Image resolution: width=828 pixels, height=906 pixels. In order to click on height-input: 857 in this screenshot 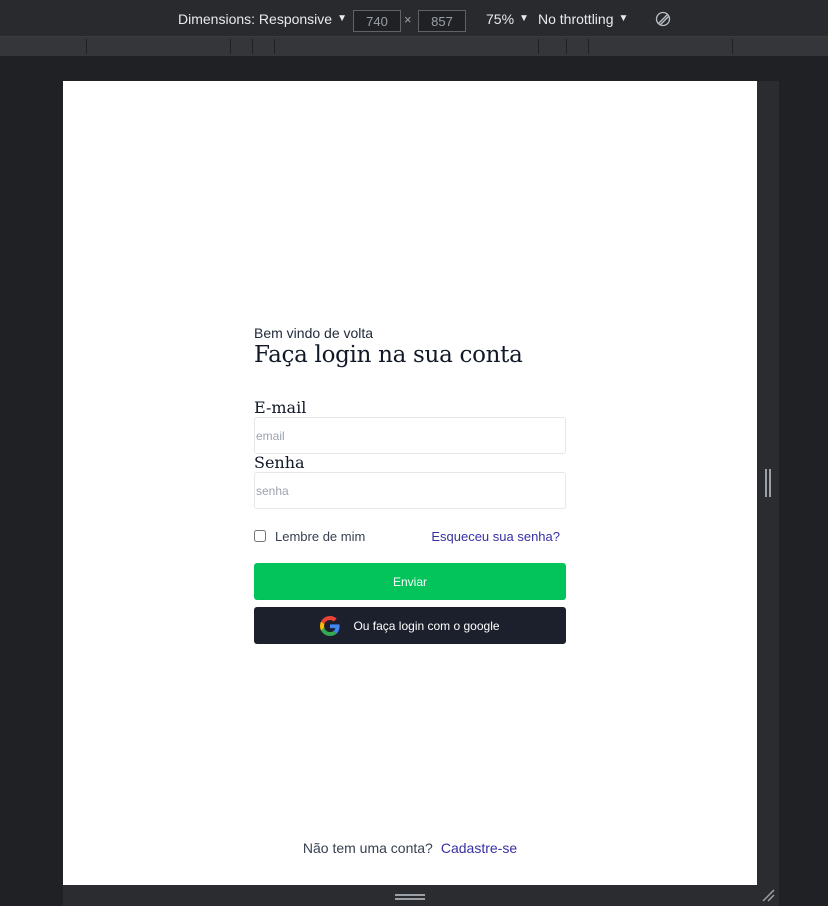, I will do `click(442, 21)`.